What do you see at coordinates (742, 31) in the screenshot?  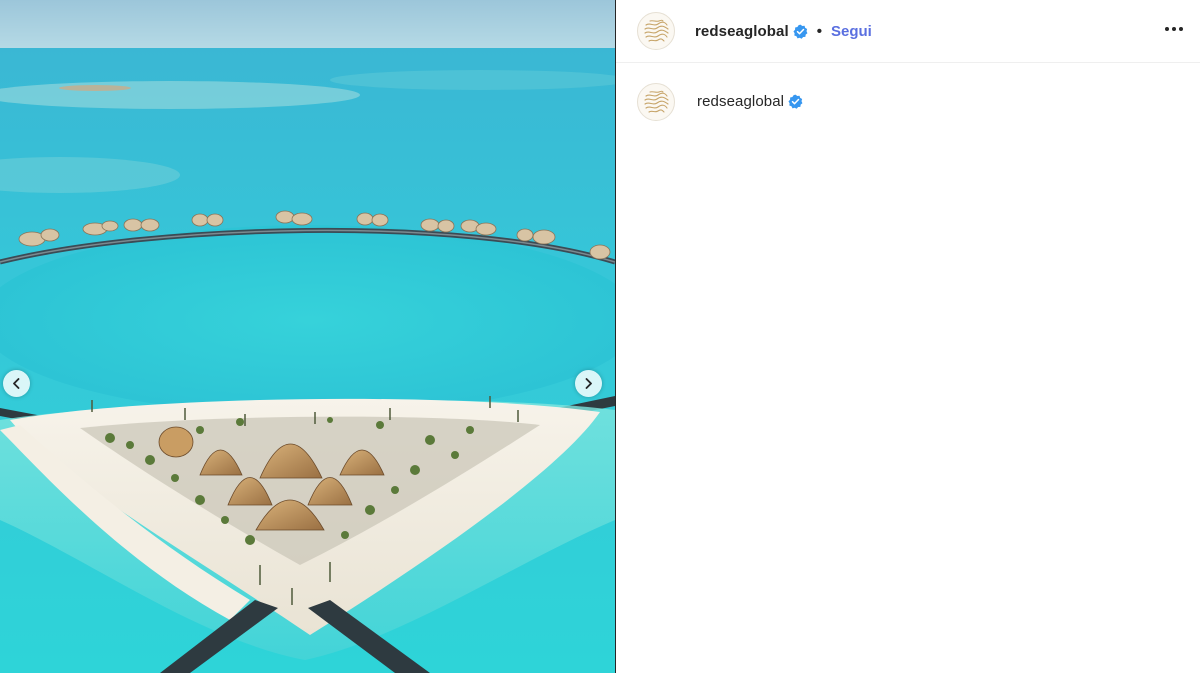 I see `header-username: redseaglobal` at bounding box center [742, 31].